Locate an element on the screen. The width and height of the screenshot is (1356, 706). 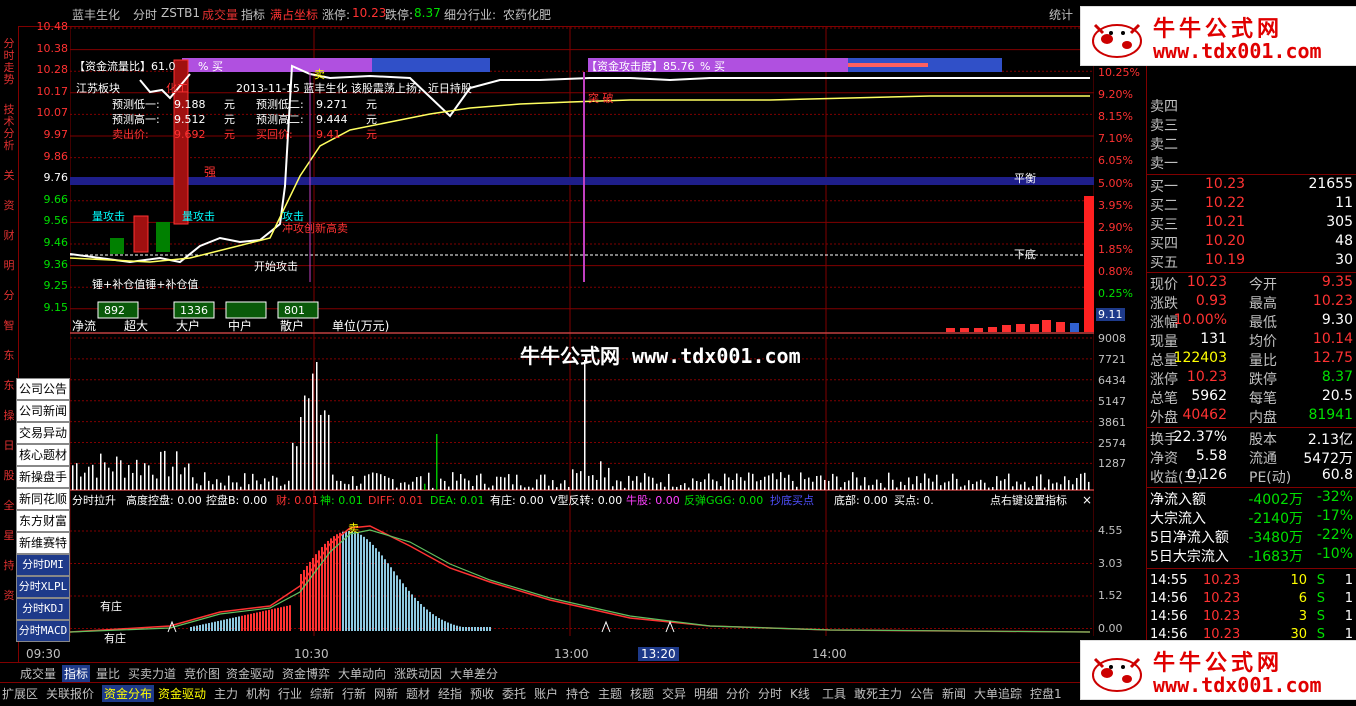
chart-tab: 涨跌动因 is located at coordinates (418, 673).